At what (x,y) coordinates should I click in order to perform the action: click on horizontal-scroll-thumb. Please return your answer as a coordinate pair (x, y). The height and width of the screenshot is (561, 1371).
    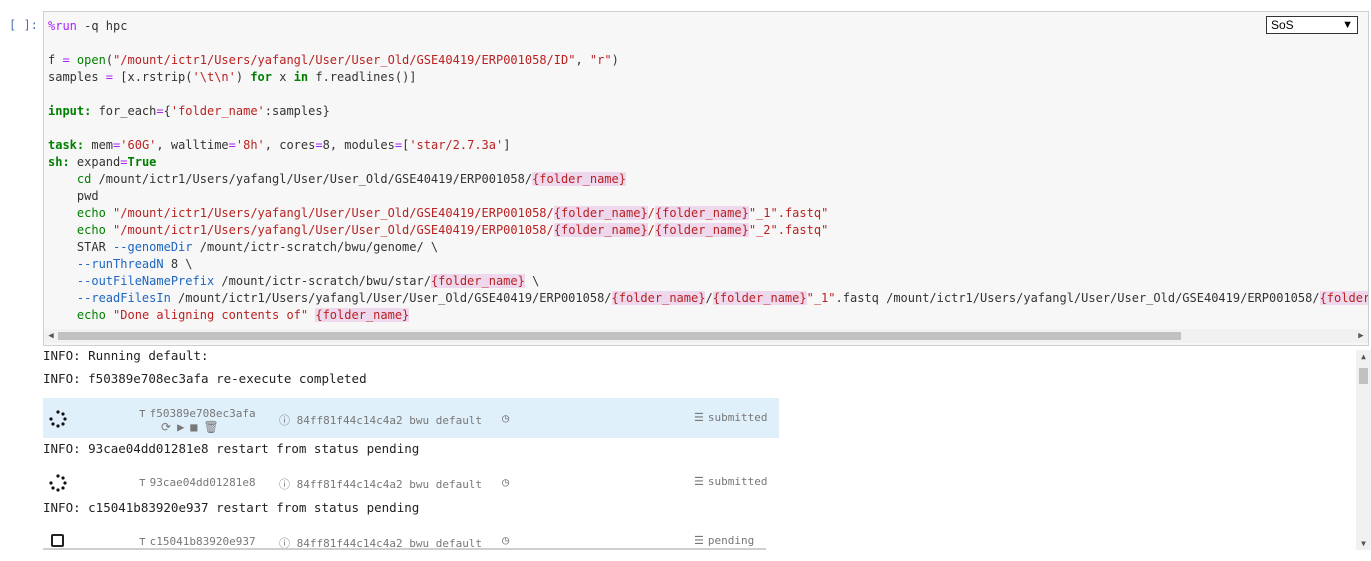
    Looking at the image, I should click on (619, 336).